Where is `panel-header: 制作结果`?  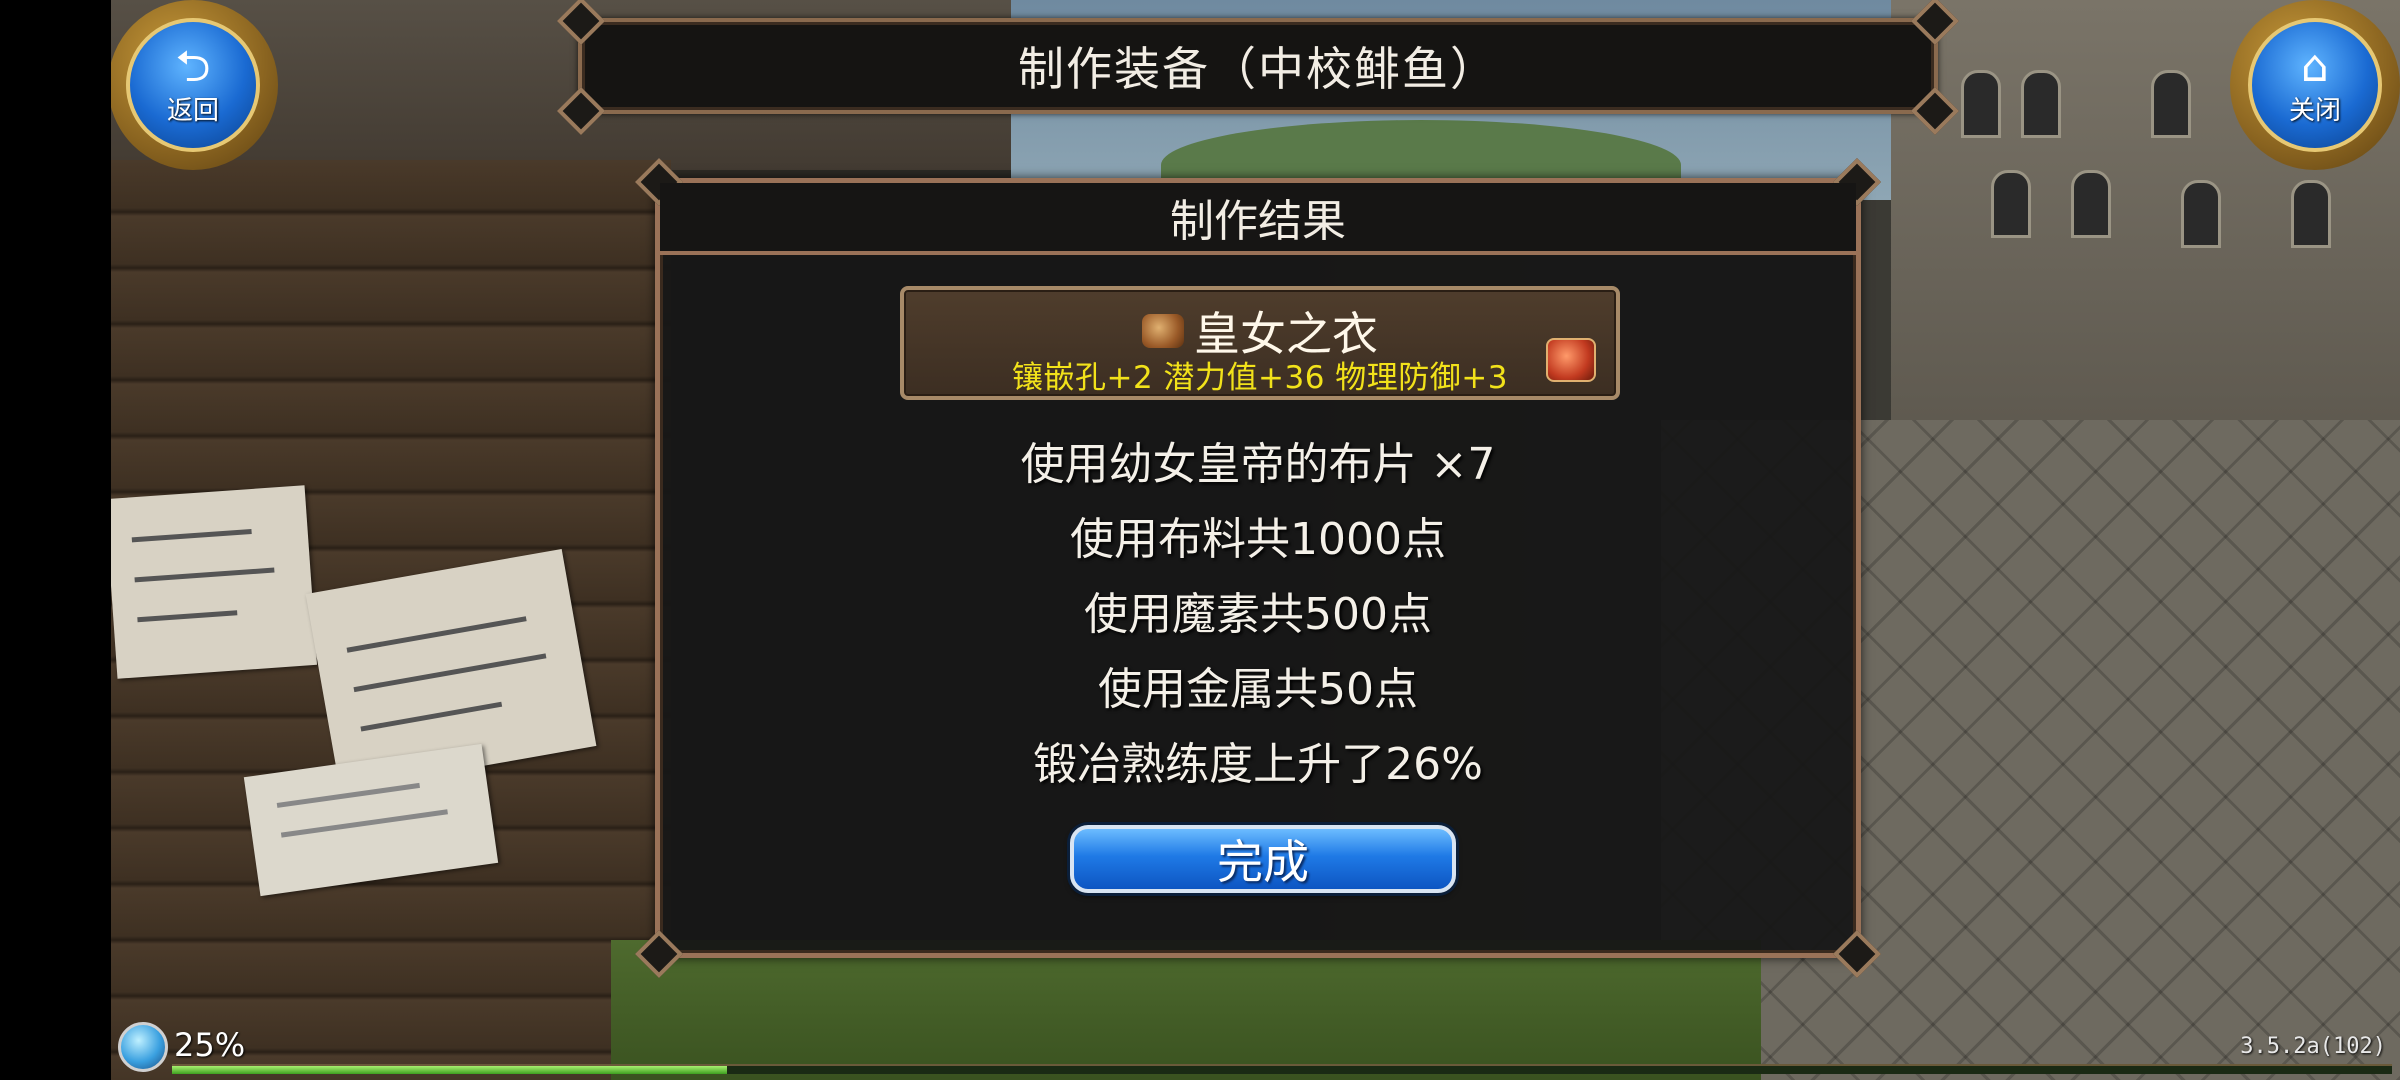 panel-header: 制作结果 is located at coordinates (1258, 219).